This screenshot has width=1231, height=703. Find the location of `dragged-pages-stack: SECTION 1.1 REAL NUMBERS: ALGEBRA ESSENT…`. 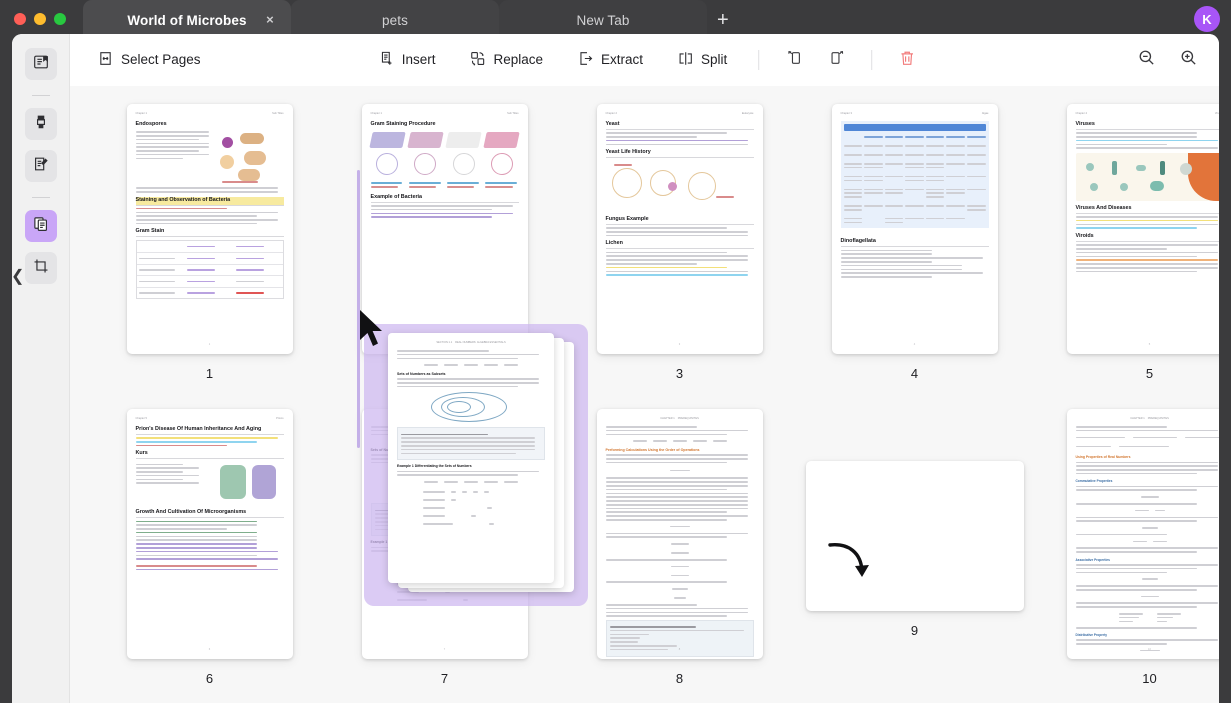

dragged-pages-stack: SECTION 1.1 REAL NUMBERS: ALGEBRA ESSENT… is located at coordinates (476, 465).